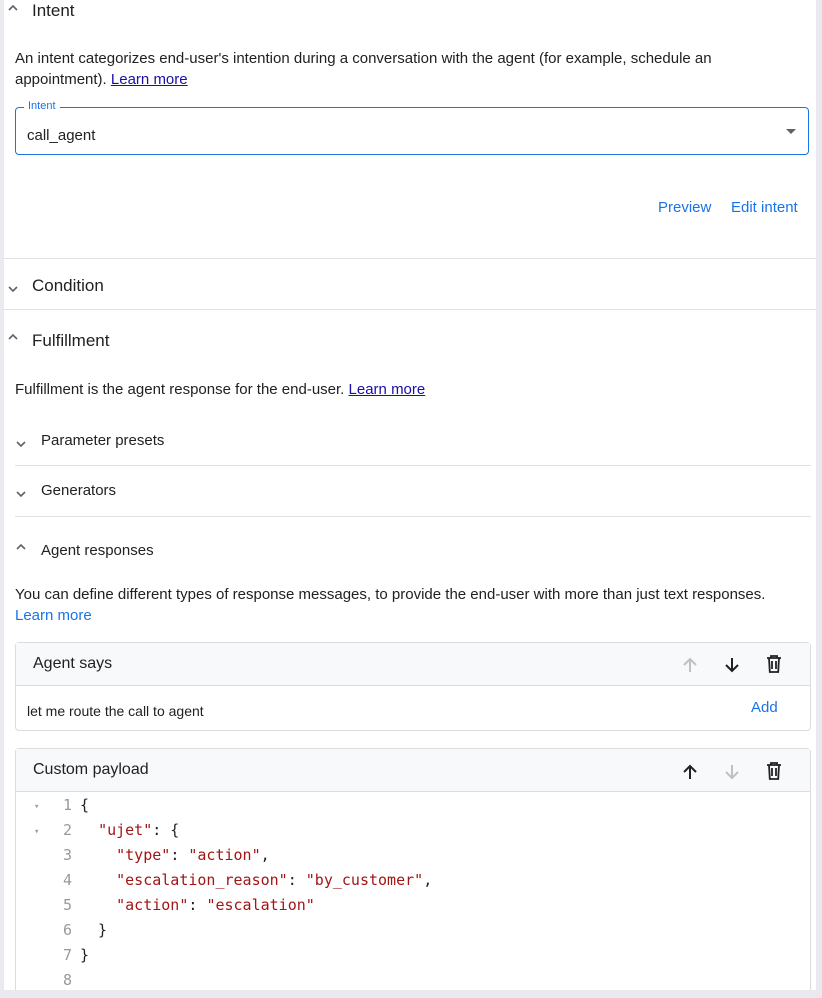 The width and height of the screenshot is (822, 998). What do you see at coordinates (413, 908) in the screenshot?
I see `code-line: 5 "action": "escalation"` at bounding box center [413, 908].